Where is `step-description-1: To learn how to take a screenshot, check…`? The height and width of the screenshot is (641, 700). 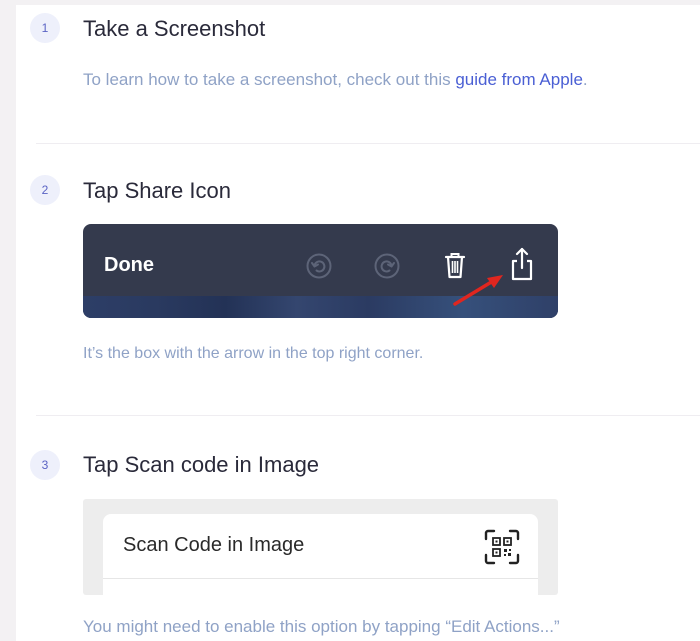
step-description-1: To learn how to take a screenshot, check… is located at coordinates (335, 80).